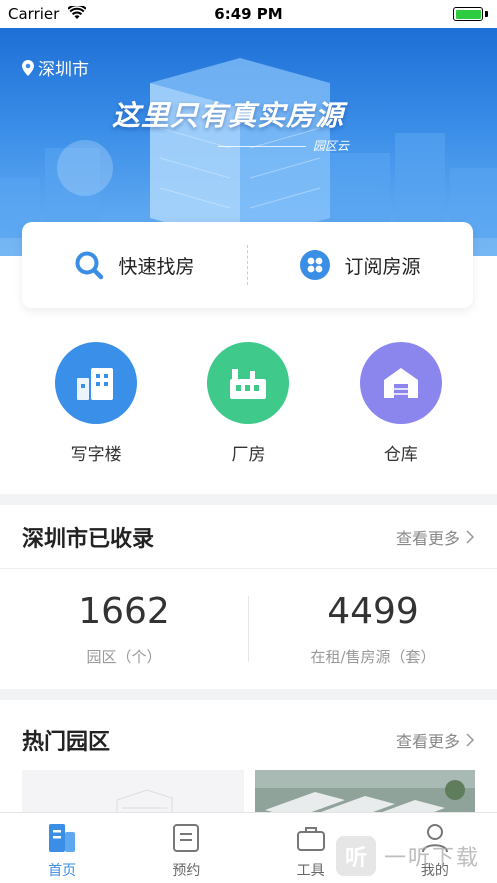  What do you see at coordinates (486, 14) in the screenshot?
I see `battery-tip` at bounding box center [486, 14].